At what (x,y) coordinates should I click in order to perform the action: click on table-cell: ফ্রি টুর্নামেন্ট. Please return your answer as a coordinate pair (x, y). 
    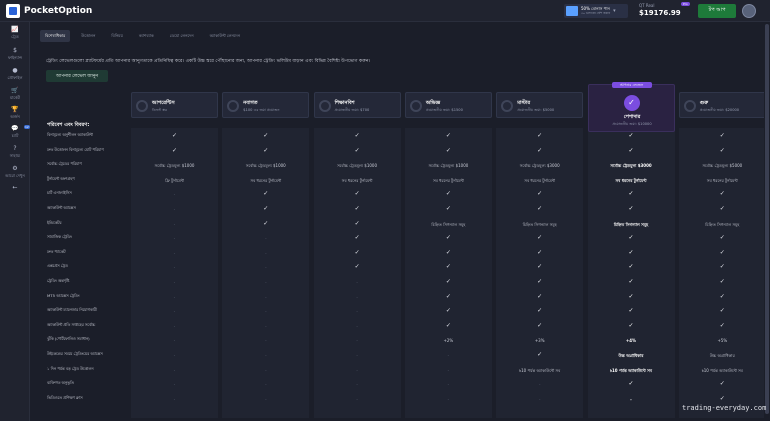
    Looking at the image, I should click on (174, 180).